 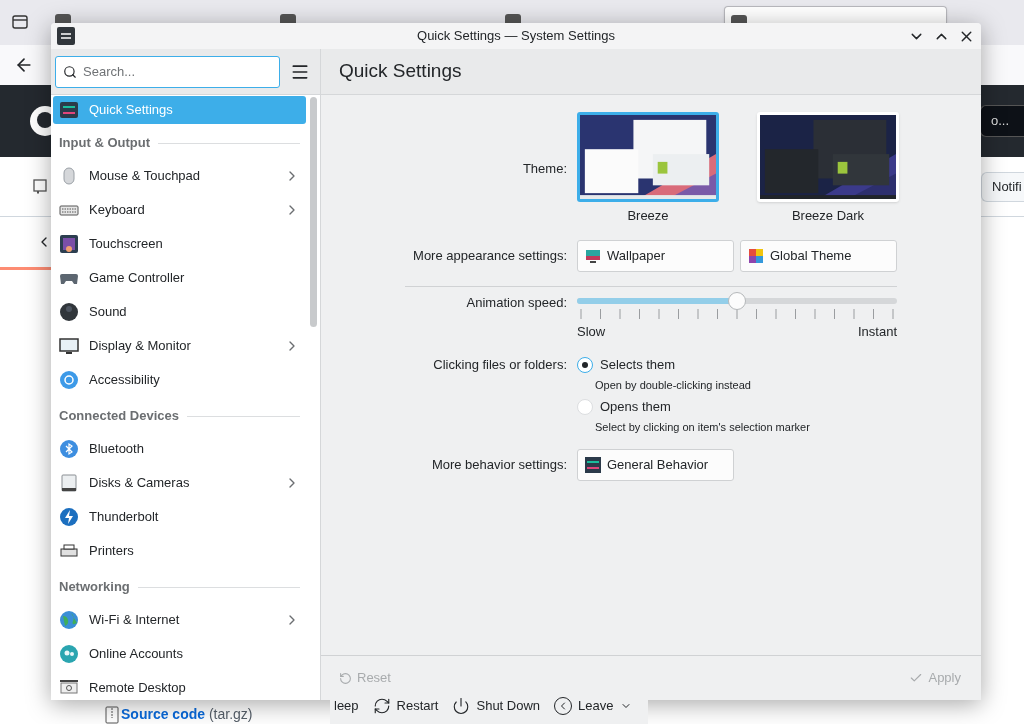 I want to click on section-header: Networking, so click(x=94, y=587).